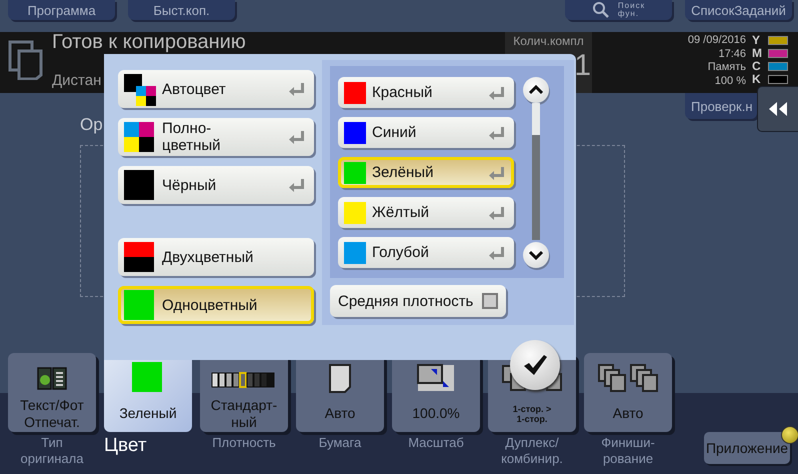 This screenshot has height=474, width=798. I want to click on chevron-up-icon, so click(536, 90).